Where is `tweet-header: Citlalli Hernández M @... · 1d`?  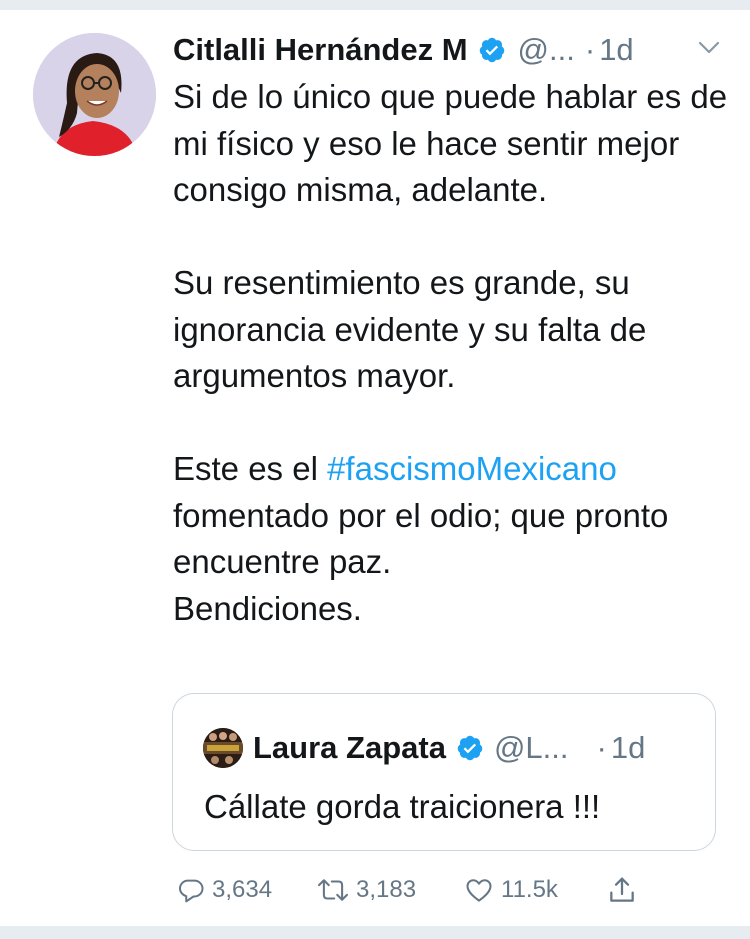
tweet-header: Citlalli Hernández M @... · 1d is located at coordinates (403, 50).